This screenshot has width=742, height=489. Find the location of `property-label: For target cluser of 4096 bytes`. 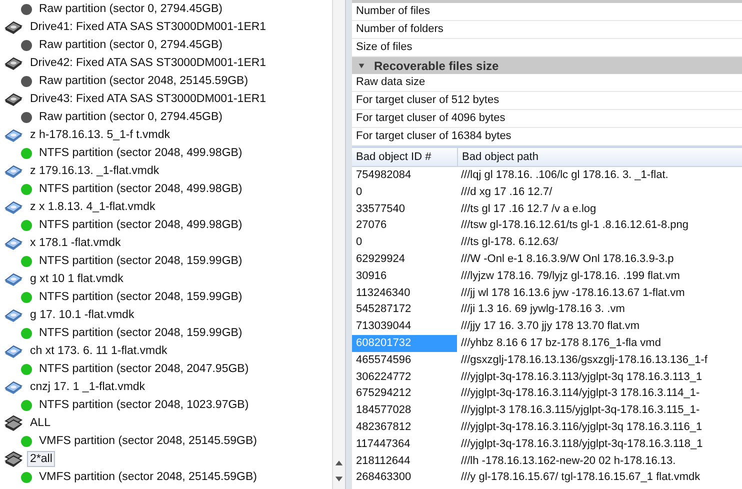

property-label: For target cluser of 4096 bytes is located at coordinates (547, 119).